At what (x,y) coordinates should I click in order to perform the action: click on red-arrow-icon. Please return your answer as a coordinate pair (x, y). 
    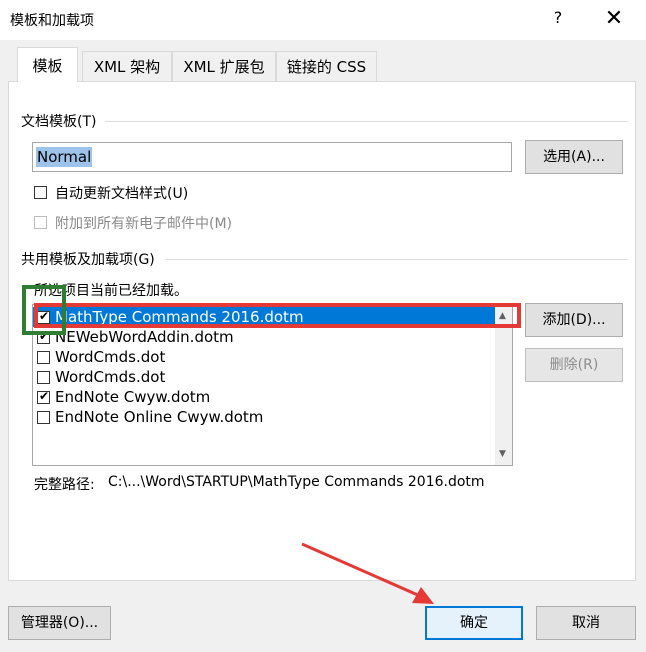
    Looking at the image, I should click on (367, 573).